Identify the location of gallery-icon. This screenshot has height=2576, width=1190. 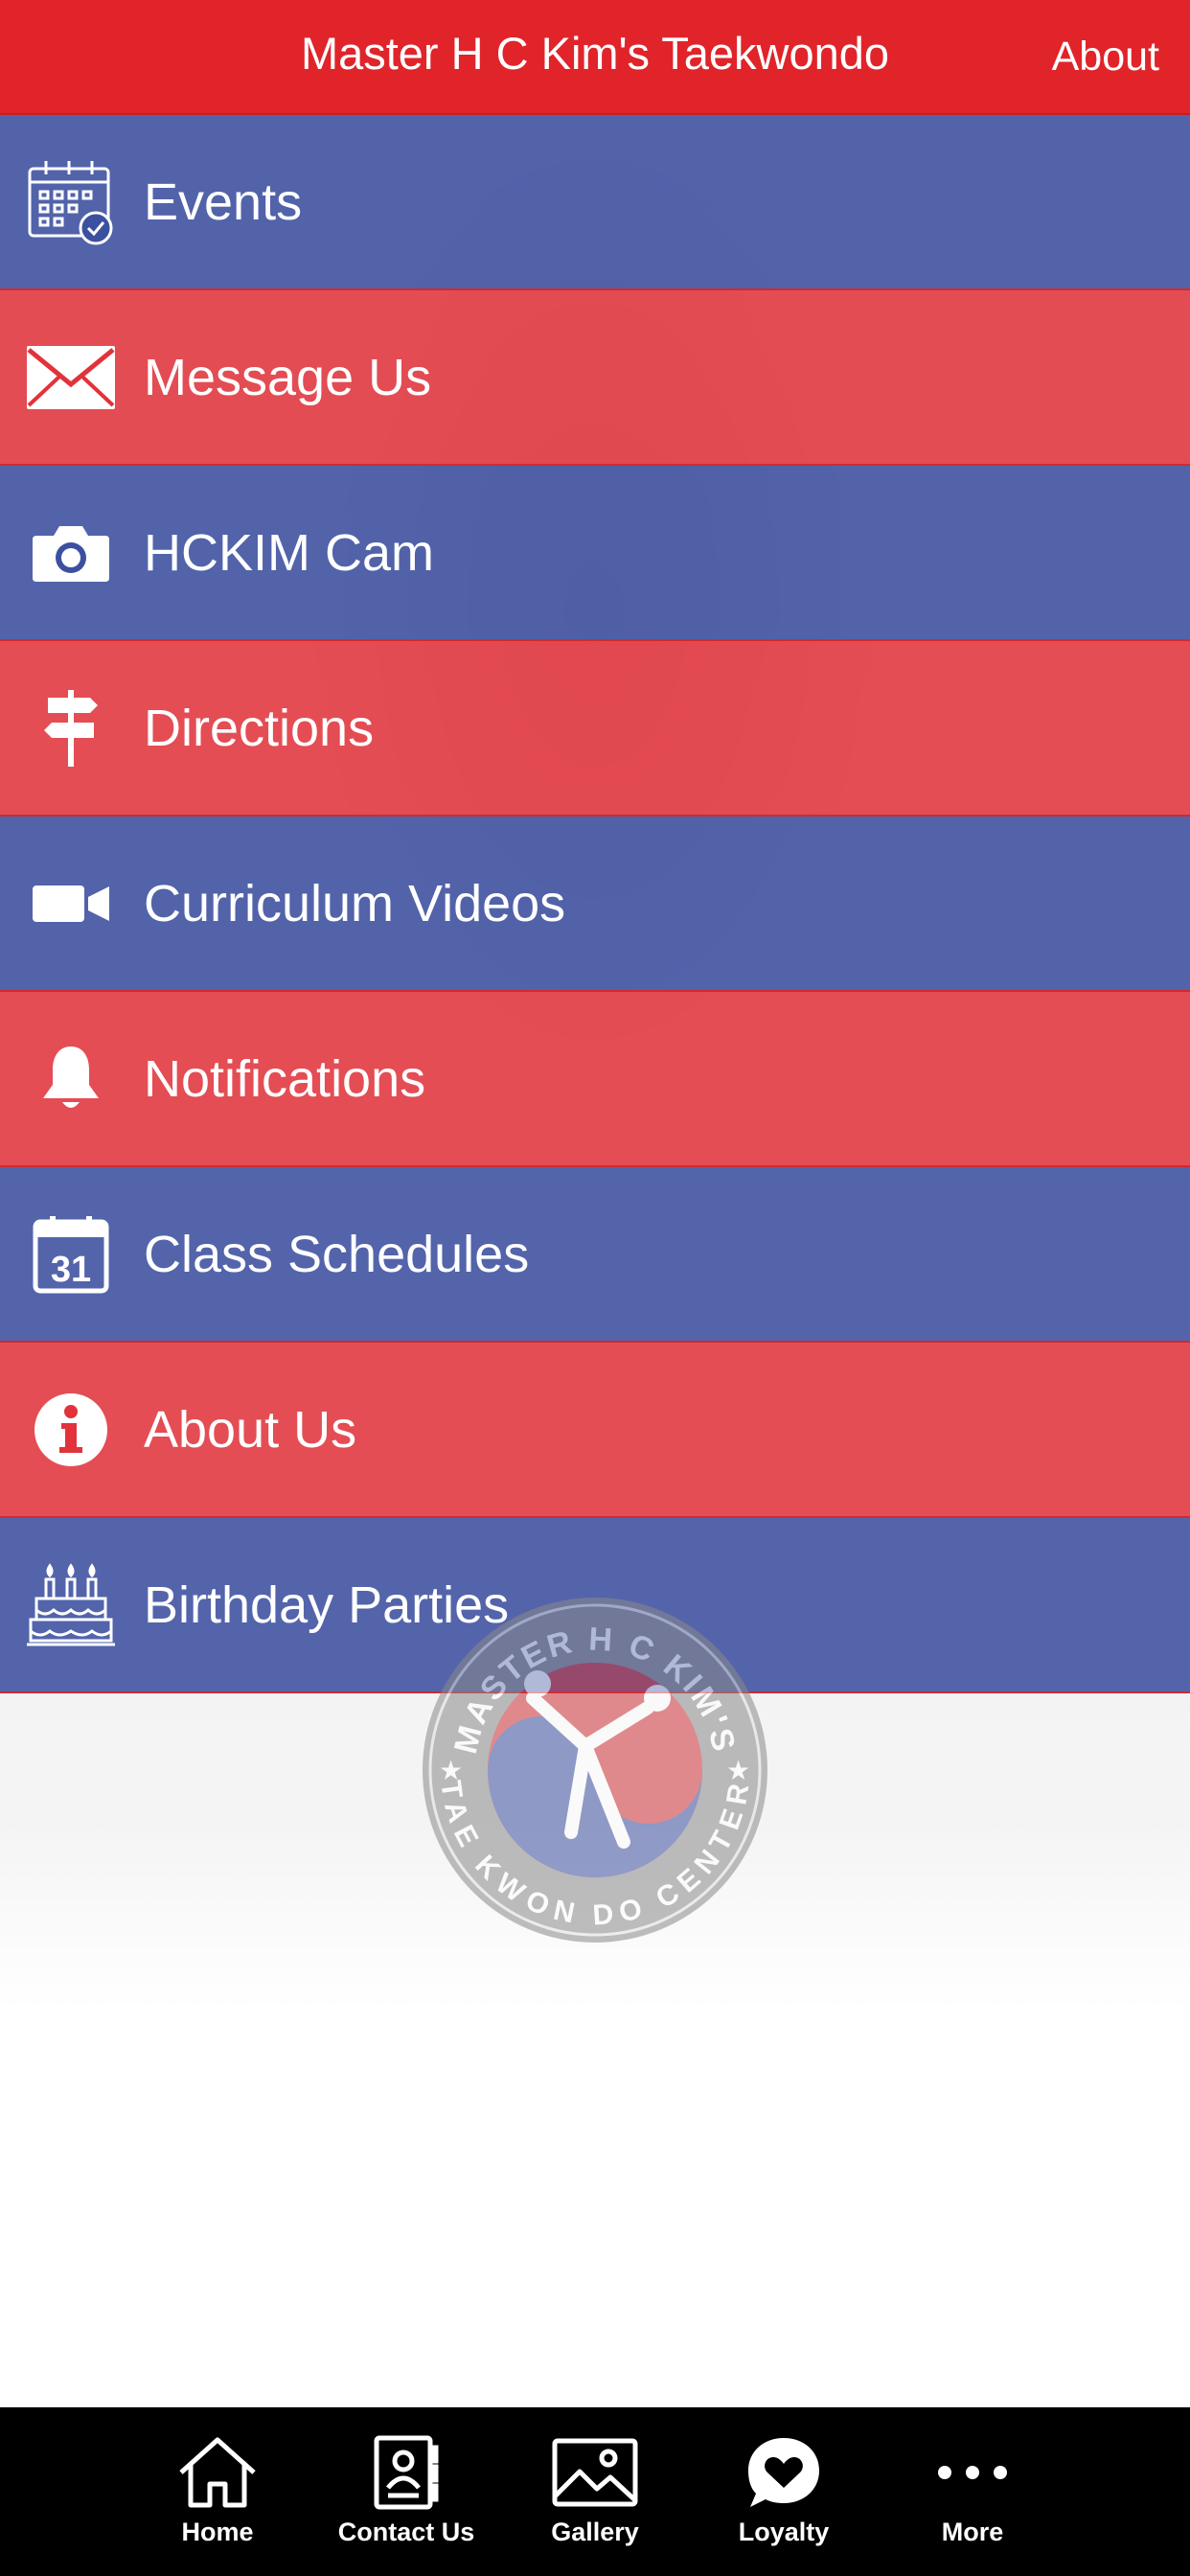
(595, 2472).